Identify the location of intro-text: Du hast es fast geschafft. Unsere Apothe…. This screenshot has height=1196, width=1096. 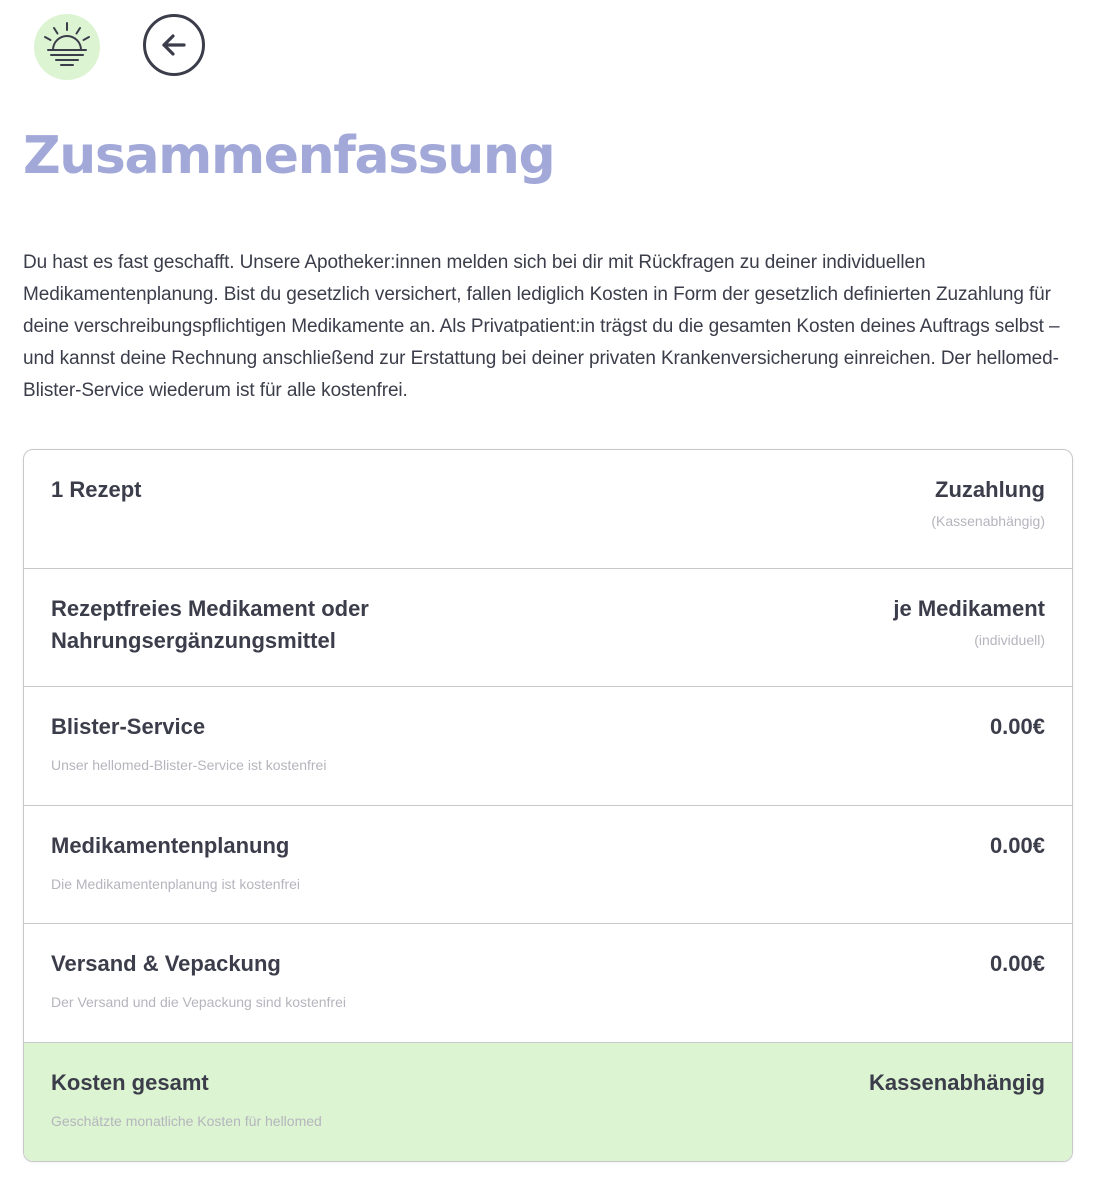
(541, 326).